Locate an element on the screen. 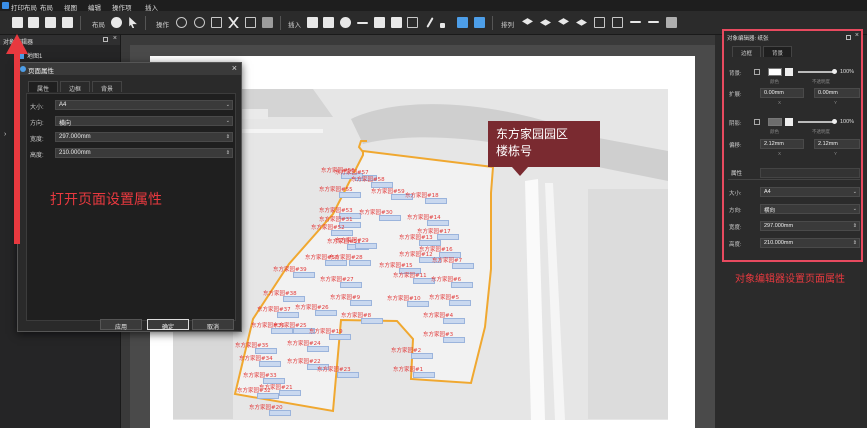 Image resolution: width=867 pixels, height=428 pixels. insert-rect-icon is located at coordinates (412, 22).